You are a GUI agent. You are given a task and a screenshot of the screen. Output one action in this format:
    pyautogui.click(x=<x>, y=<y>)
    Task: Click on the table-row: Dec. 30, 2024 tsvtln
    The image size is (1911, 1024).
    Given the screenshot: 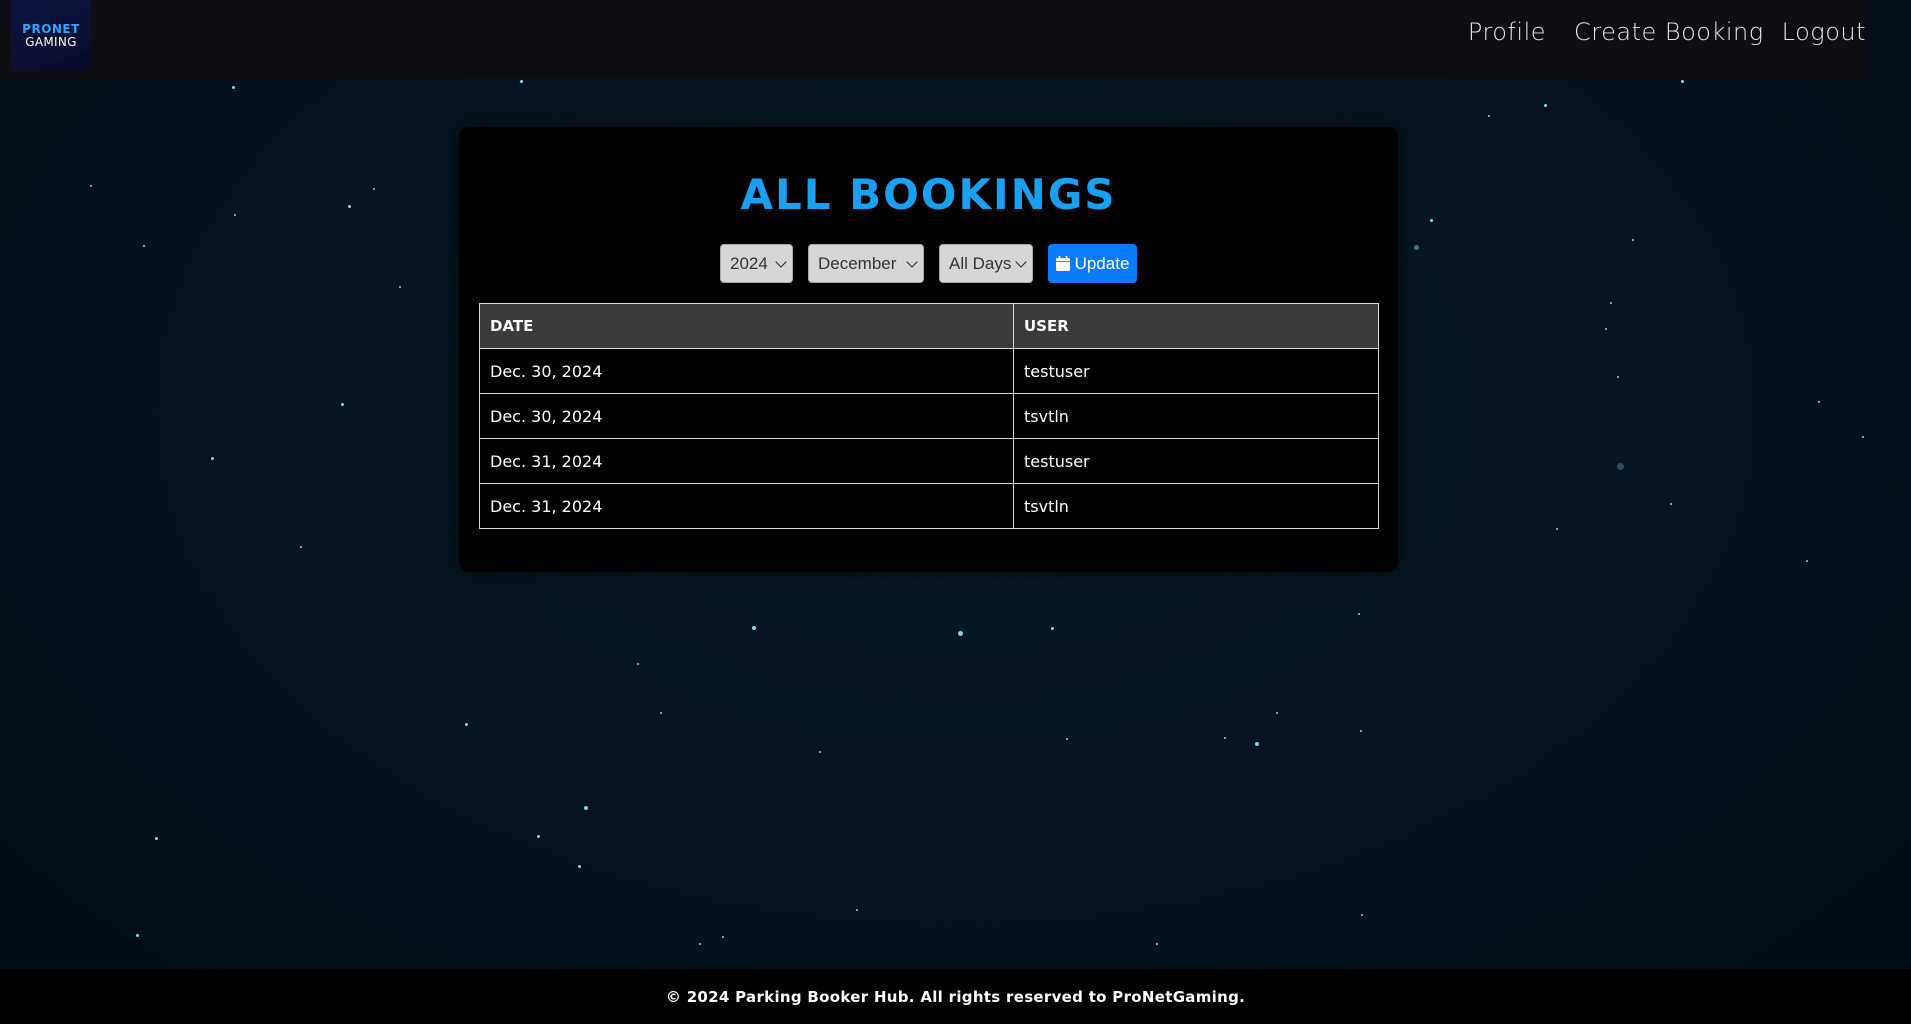 What is the action you would take?
    pyautogui.click(x=929, y=416)
    